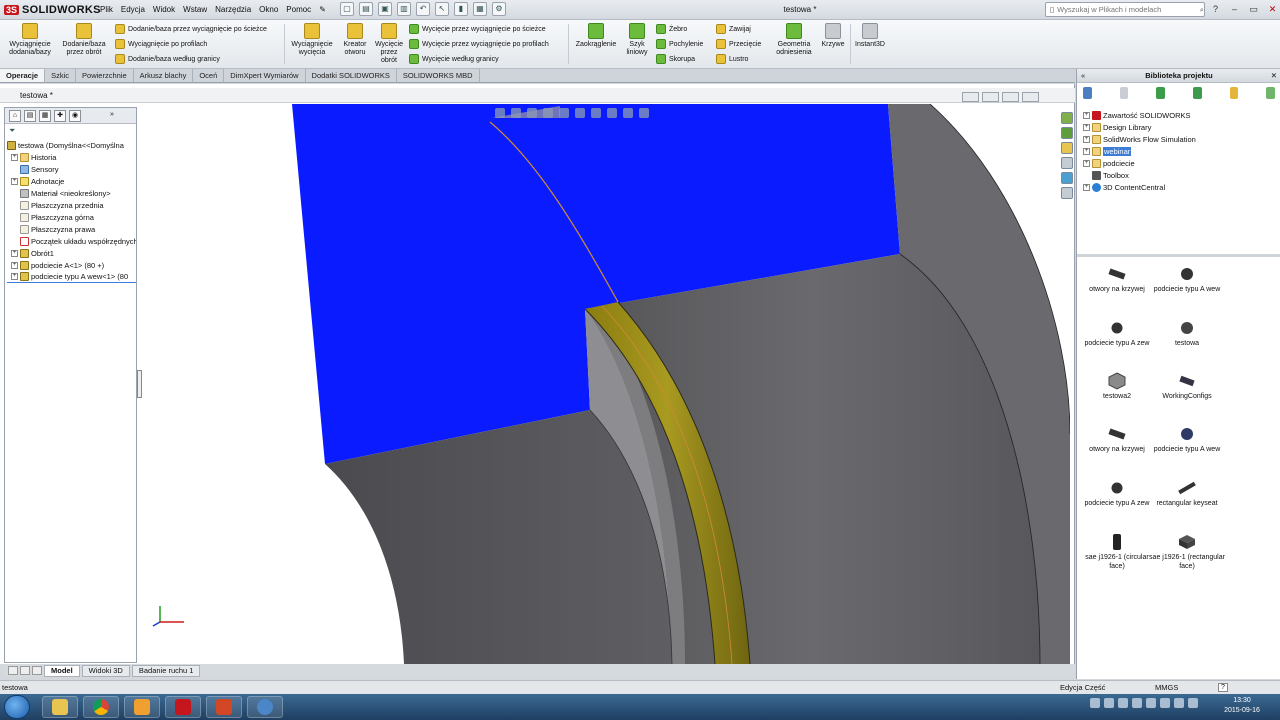 The height and width of the screenshot is (720, 1280). I want to click on tree-item-front-plane: Płaszczyzna przednia, so click(71, 205).